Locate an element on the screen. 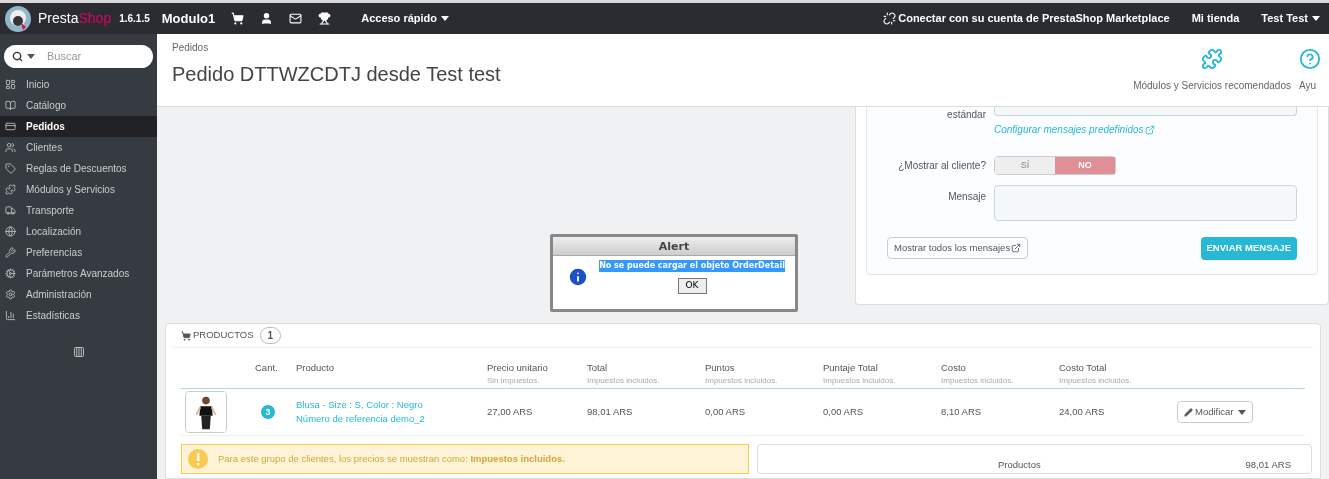  ok-button: OK is located at coordinates (692, 286).